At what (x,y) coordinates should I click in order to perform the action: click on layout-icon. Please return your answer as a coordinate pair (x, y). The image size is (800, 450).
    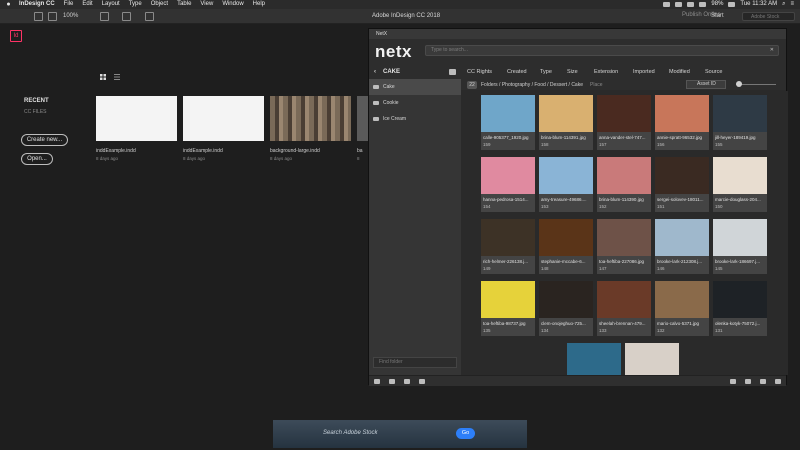
    Looking at the image, I should click on (52, 16).